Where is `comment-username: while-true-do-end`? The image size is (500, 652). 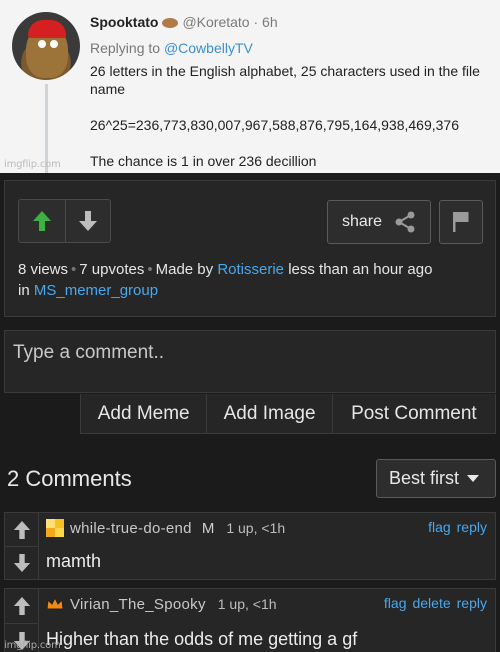 comment-username: while-true-do-end is located at coordinates (131, 528).